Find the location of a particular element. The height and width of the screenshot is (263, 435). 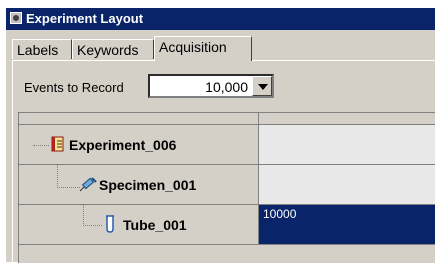

tube-icon is located at coordinates (110, 224).